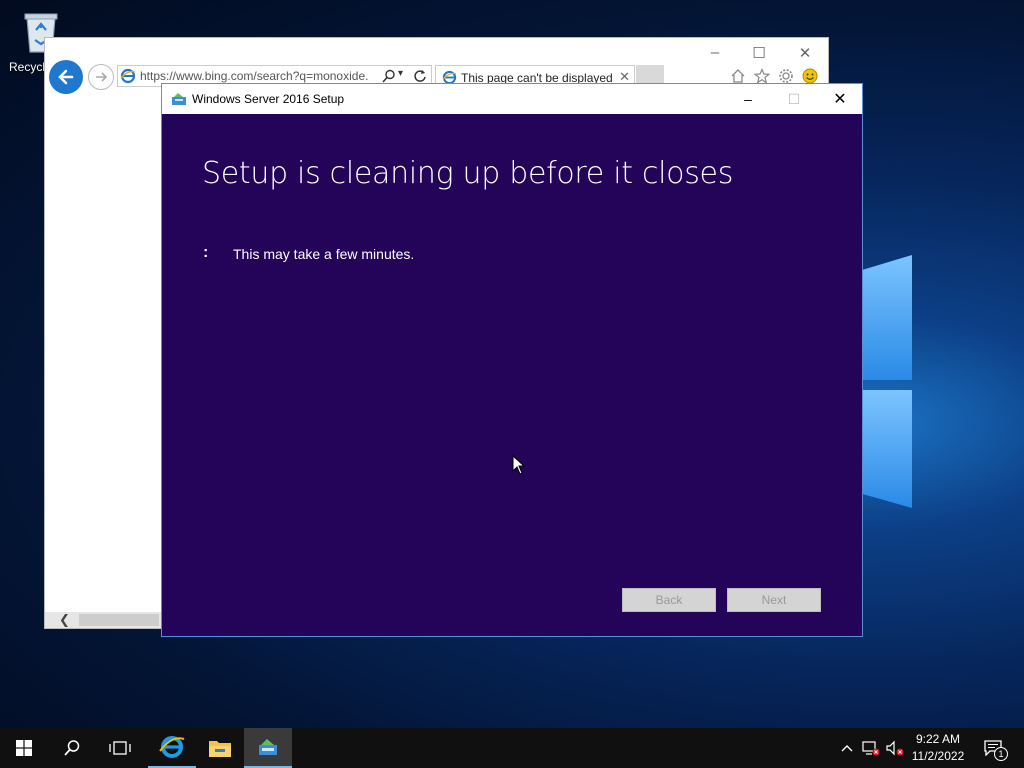 Image resolution: width=1024 pixels, height=768 pixels. I want to click on search-button, so click(72, 748).